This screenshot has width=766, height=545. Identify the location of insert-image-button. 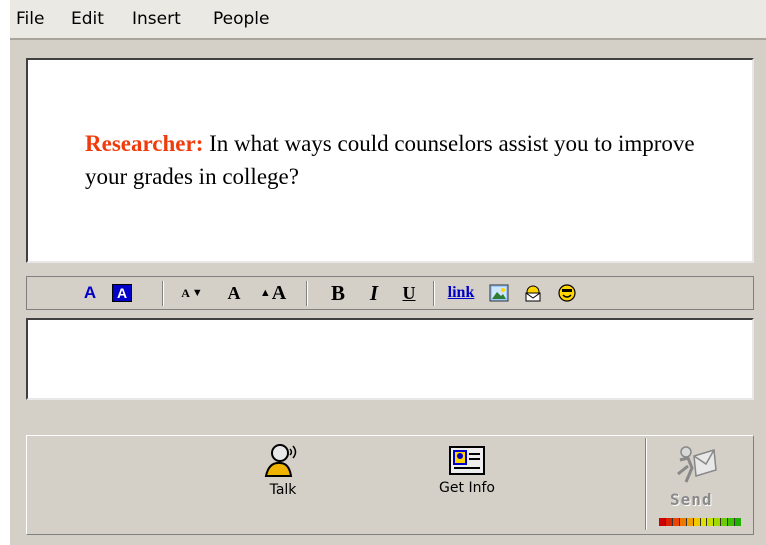
(499, 293).